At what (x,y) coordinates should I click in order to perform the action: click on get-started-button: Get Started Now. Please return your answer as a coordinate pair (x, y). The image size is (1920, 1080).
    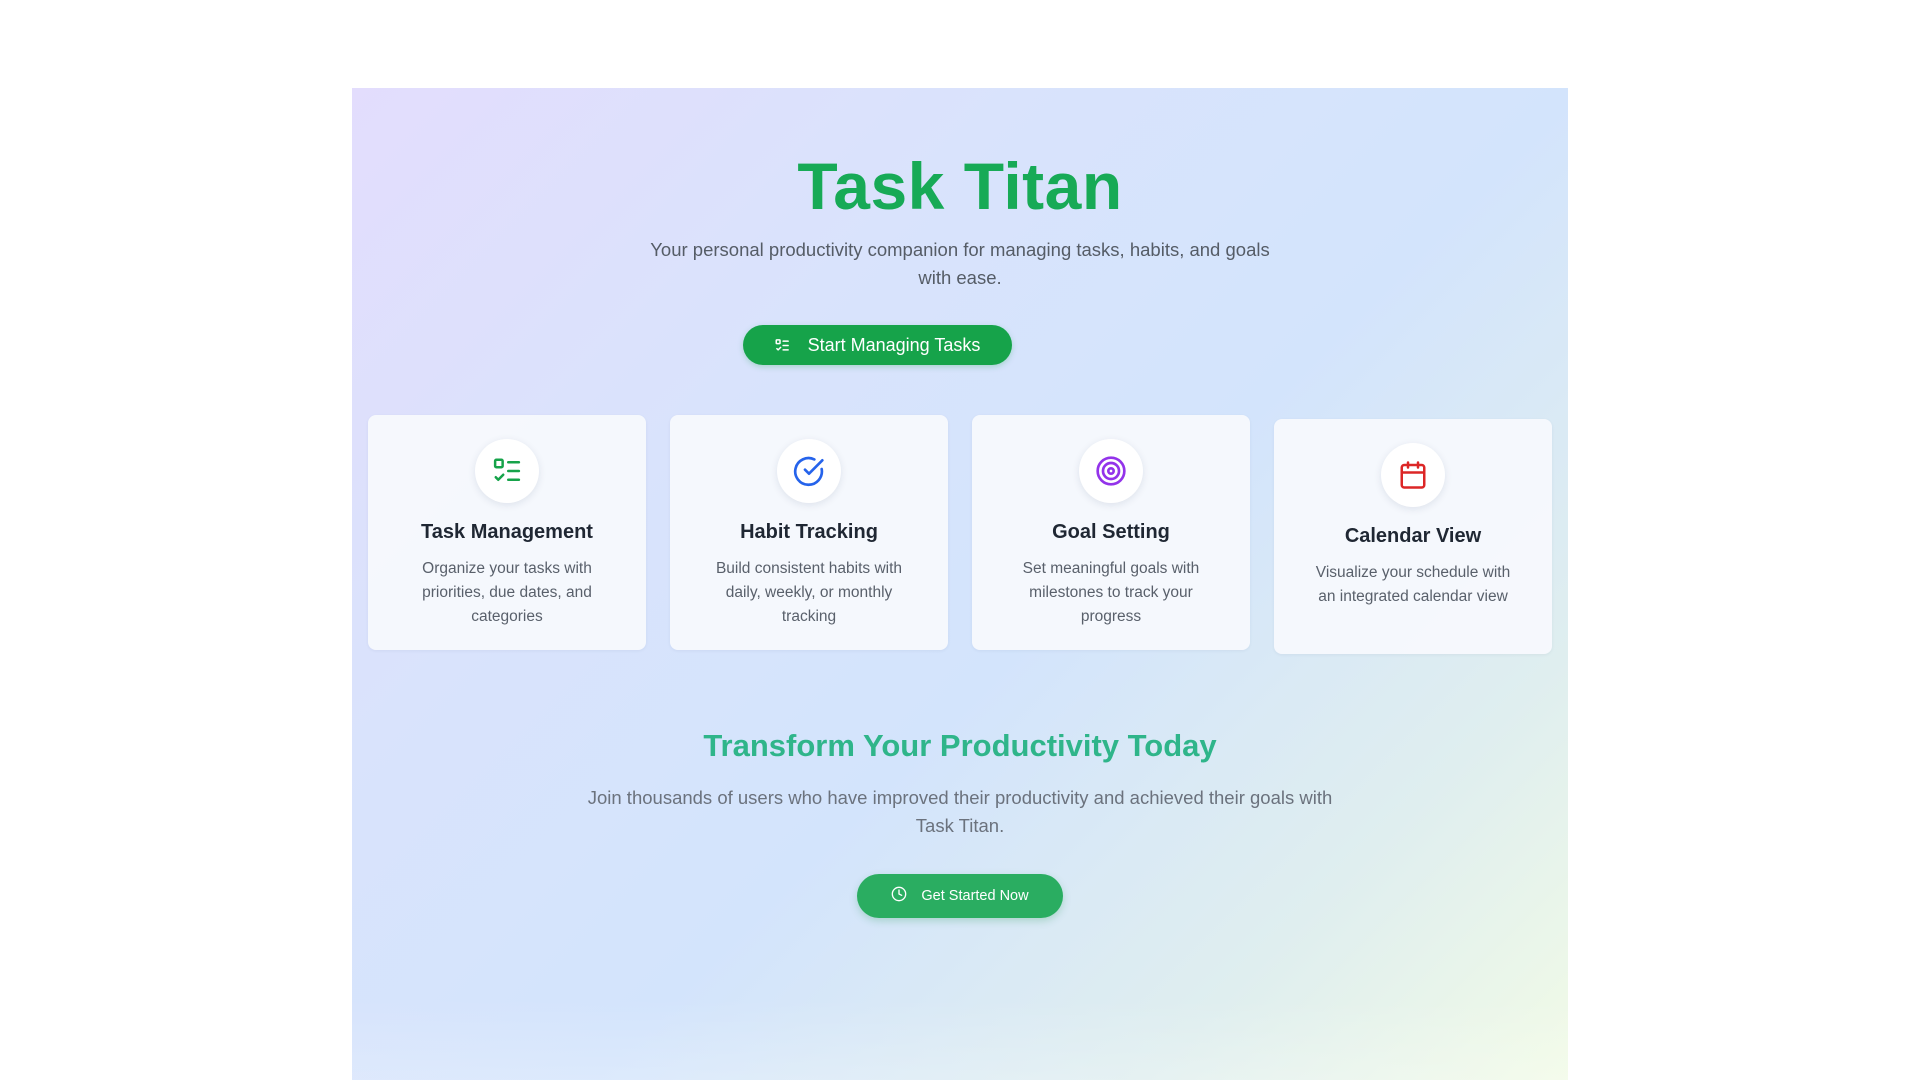
    Looking at the image, I should click on (960, 896).